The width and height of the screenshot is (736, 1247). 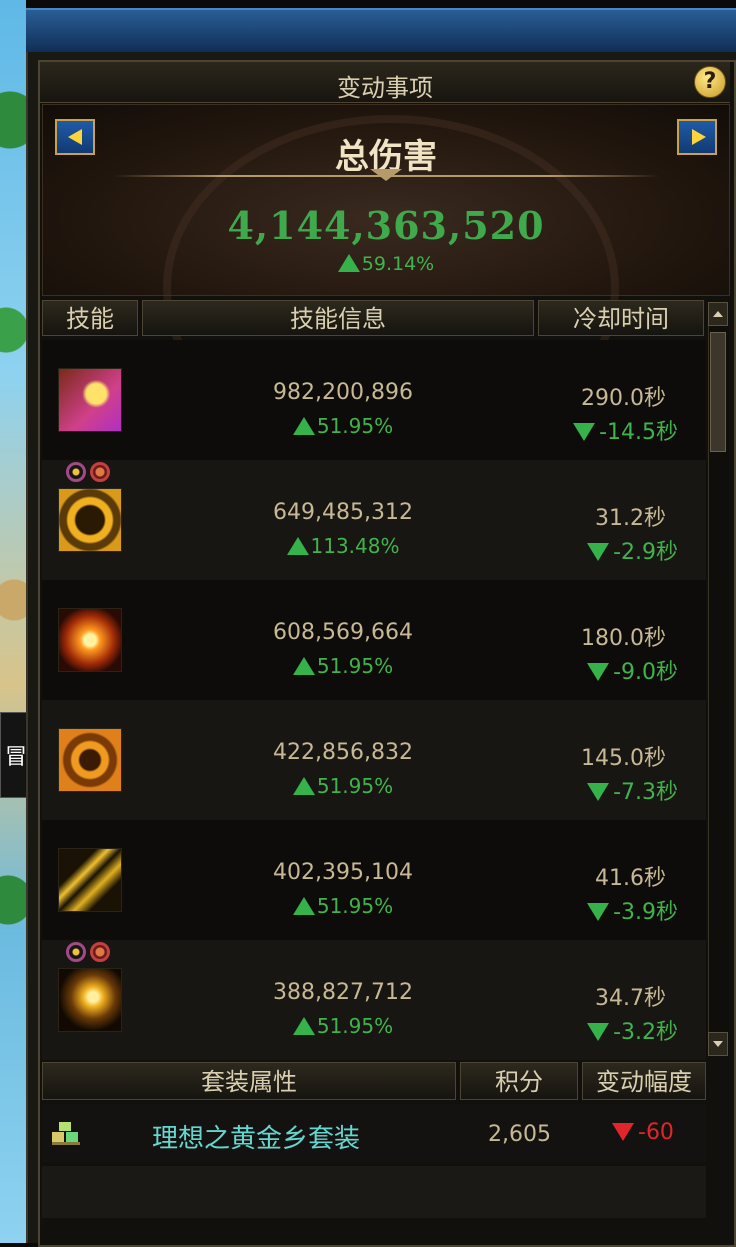 I want to click on skill-cooldown-delta: -14.5秒, so click(x=590, y=430).